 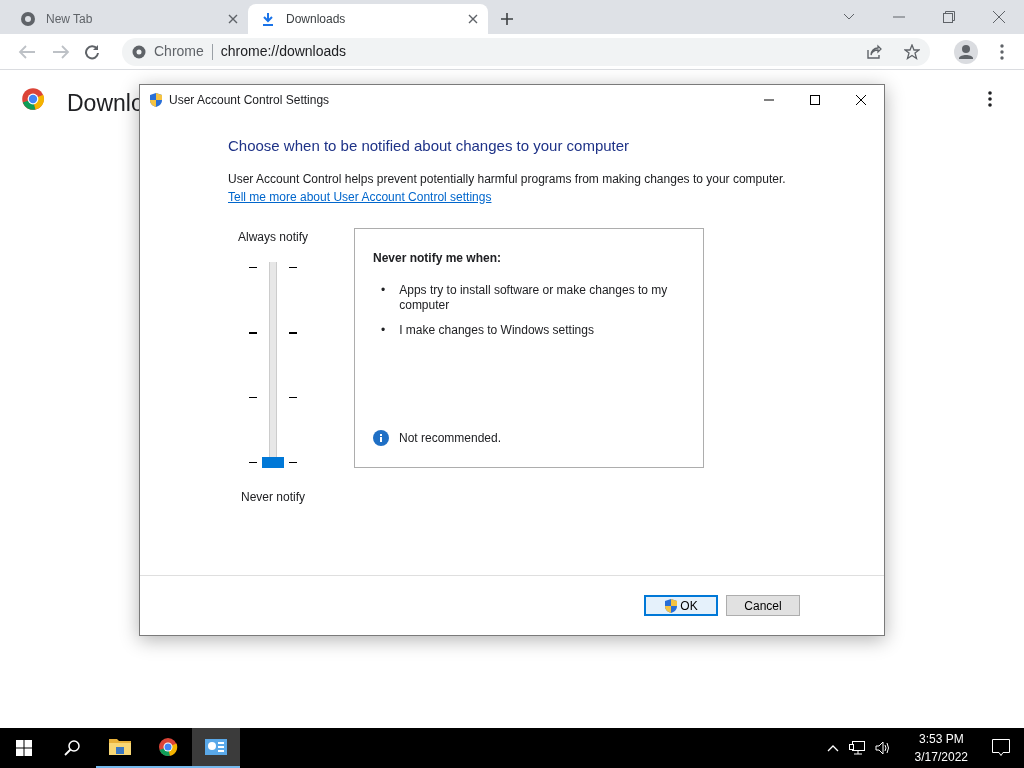 I want to click on slider-bottom-label: Never notify, so click(x=273, y=497).